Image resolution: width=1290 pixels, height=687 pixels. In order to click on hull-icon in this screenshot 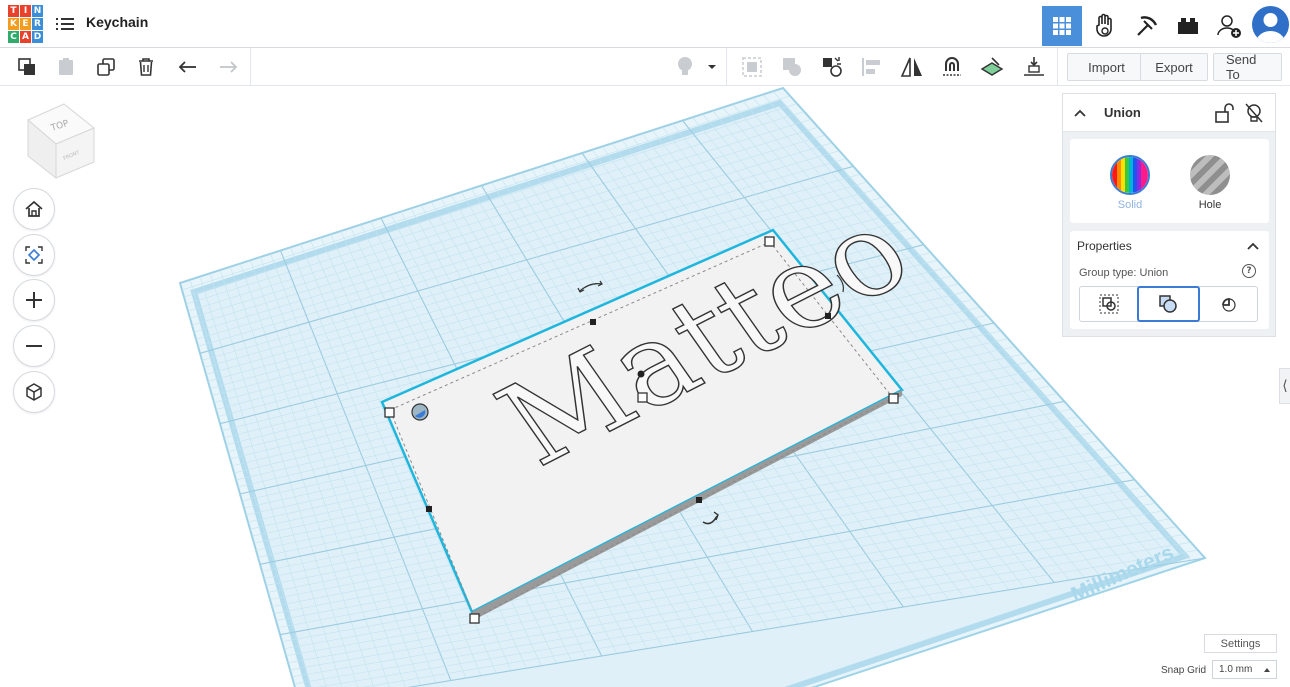, I will do `click(1109, 304)`.